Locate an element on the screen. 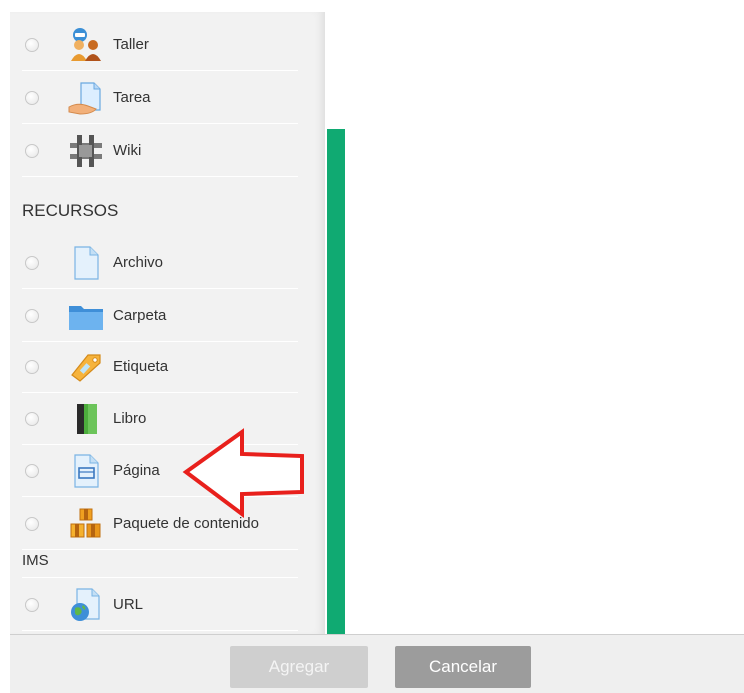  radio-url is located at coordinates (32, 604).